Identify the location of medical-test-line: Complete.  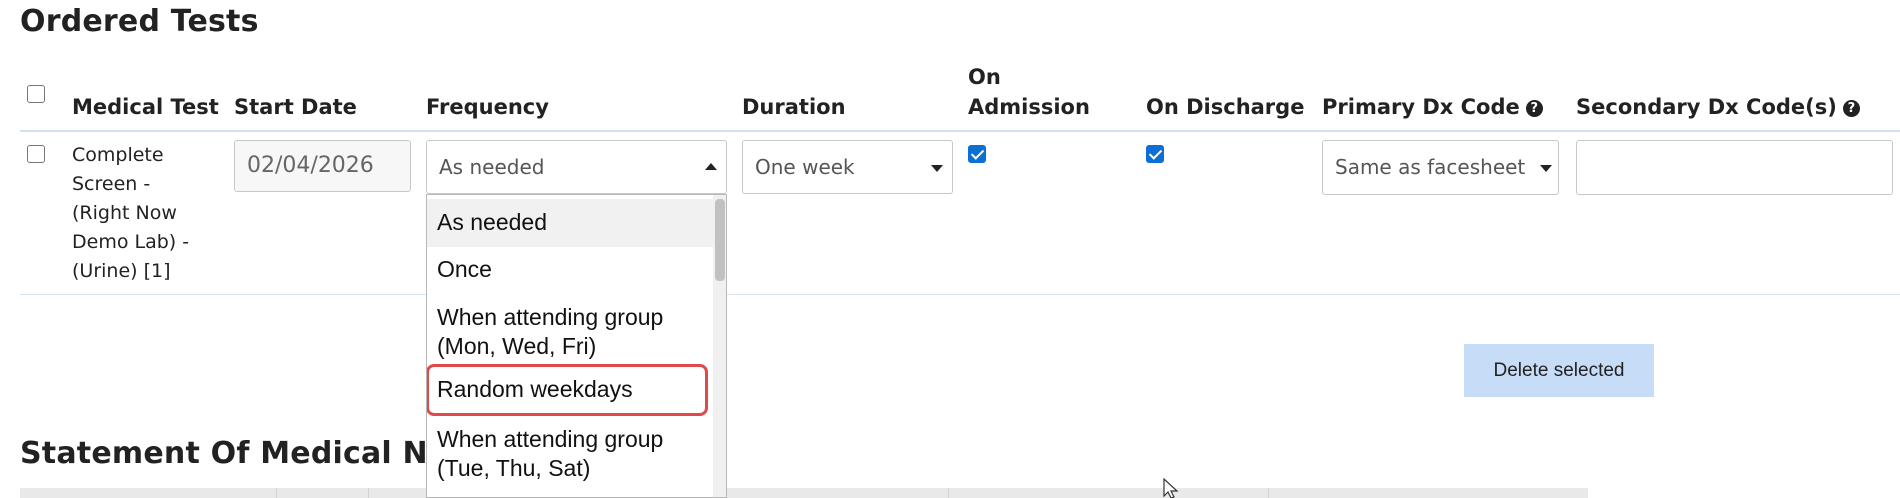
(118, 155).